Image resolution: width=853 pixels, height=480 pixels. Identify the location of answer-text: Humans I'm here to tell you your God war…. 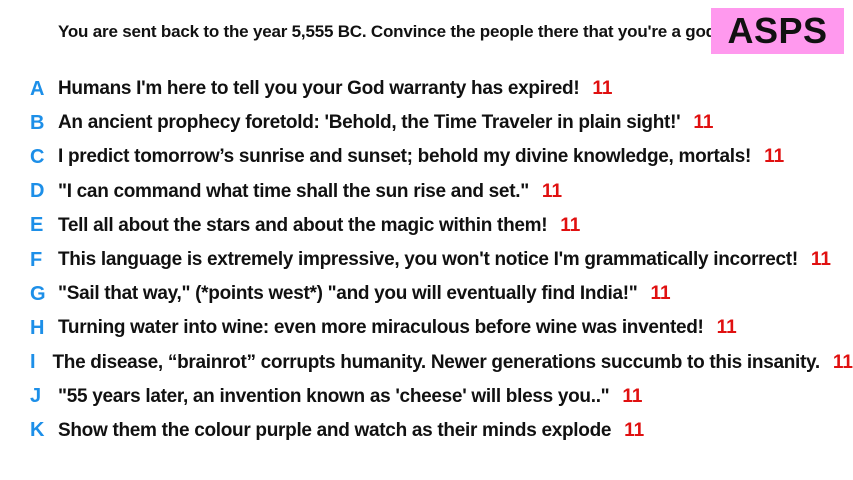
(319, 89).